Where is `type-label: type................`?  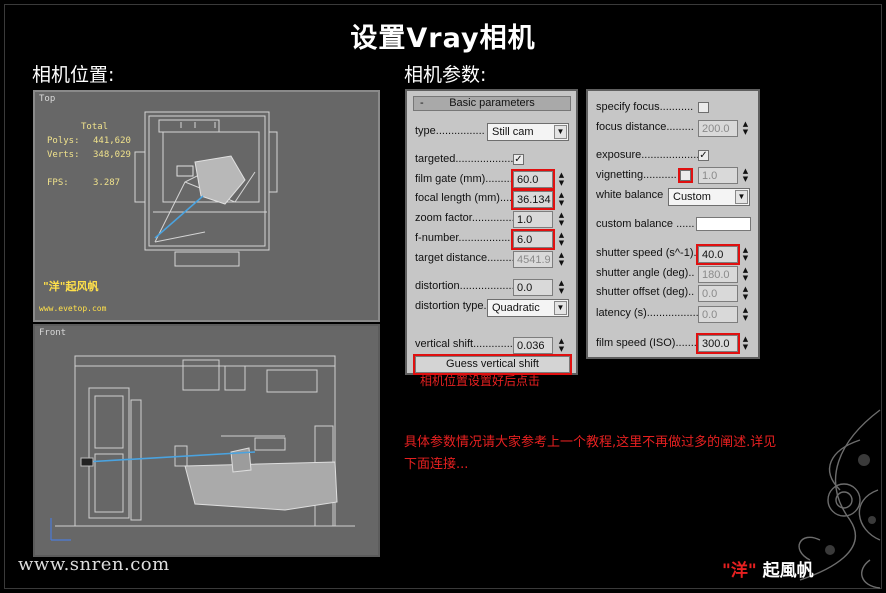 type-label: type................ is located at coordinates (450, 131).